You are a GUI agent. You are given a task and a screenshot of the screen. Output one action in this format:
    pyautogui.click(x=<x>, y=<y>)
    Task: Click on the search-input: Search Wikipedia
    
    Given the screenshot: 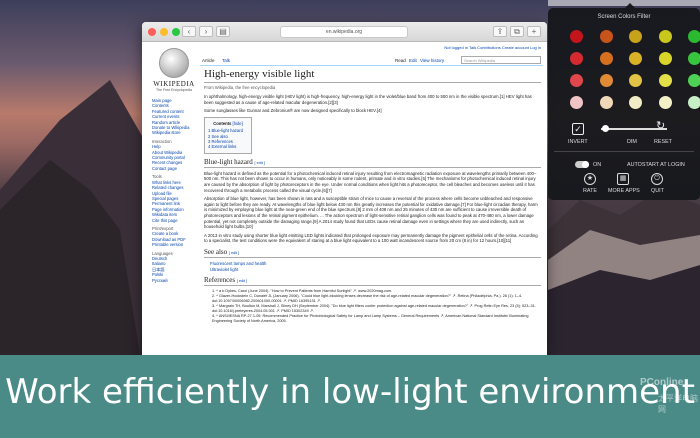 What is the action you would take?
    pyautogui.click(x=501, y=60)
    